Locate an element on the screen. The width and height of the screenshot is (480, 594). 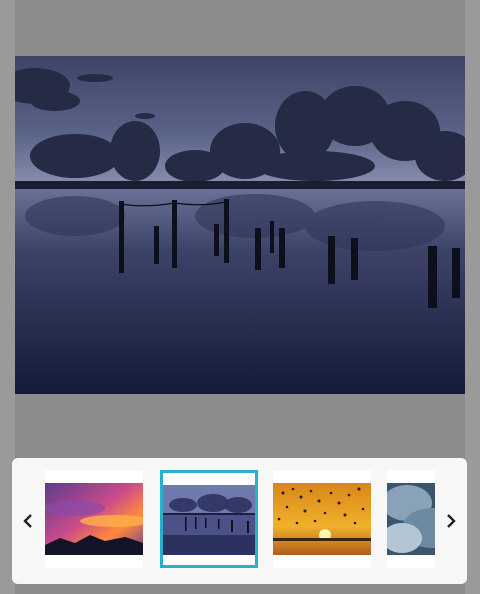
storm-clouds-blue-image is located at coordinates (411, 519).